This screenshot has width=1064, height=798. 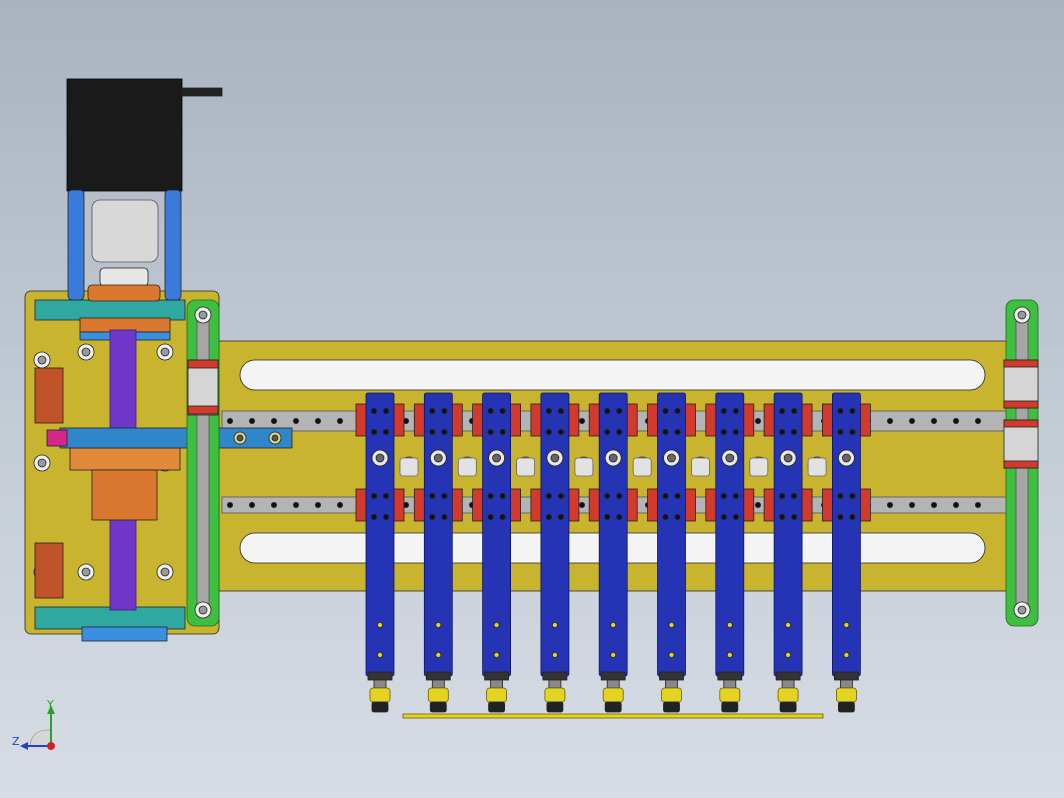 I want to click on link-bolt, so click(x=275, y=438).